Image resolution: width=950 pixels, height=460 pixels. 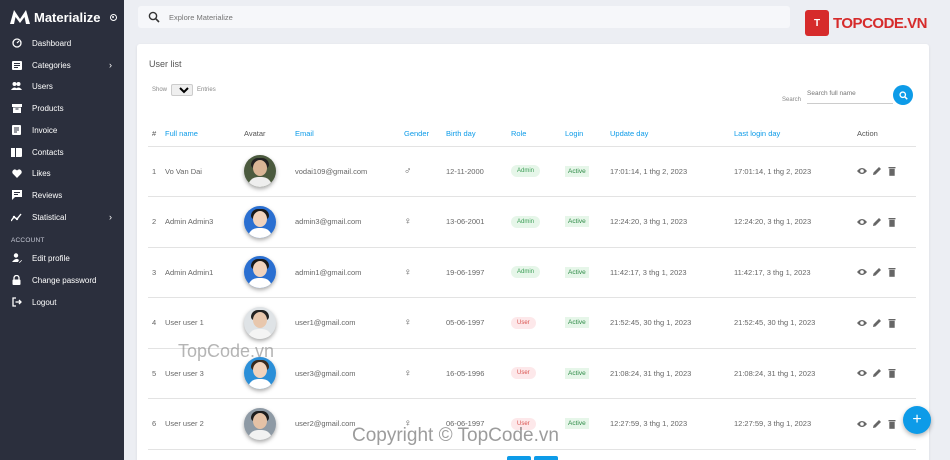 I want to click on sidebar-item-users: Users, so click(x=62, y=86).